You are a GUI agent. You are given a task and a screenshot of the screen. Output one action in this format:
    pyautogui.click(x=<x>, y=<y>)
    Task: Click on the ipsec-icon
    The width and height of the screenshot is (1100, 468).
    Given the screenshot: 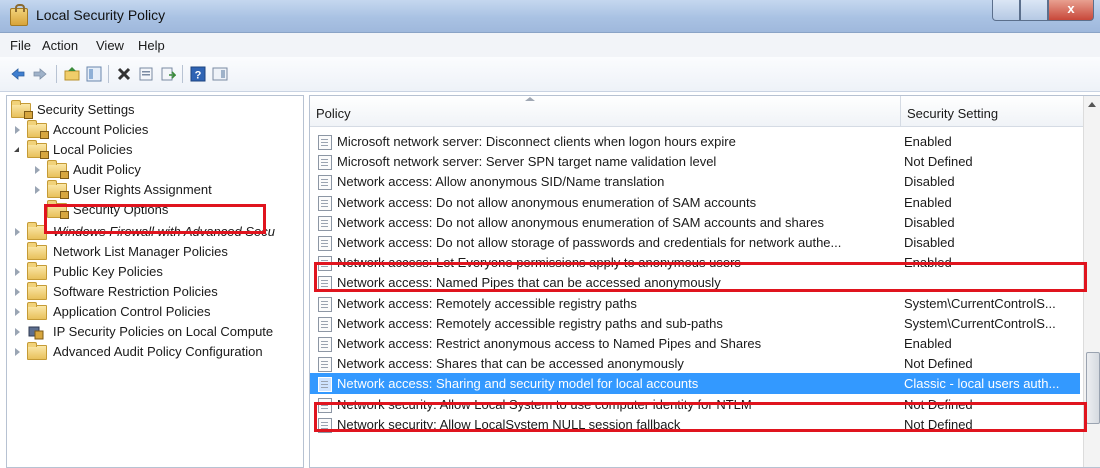 What is the action you would take?
    pyautogui.click(x=36, y=333)
    